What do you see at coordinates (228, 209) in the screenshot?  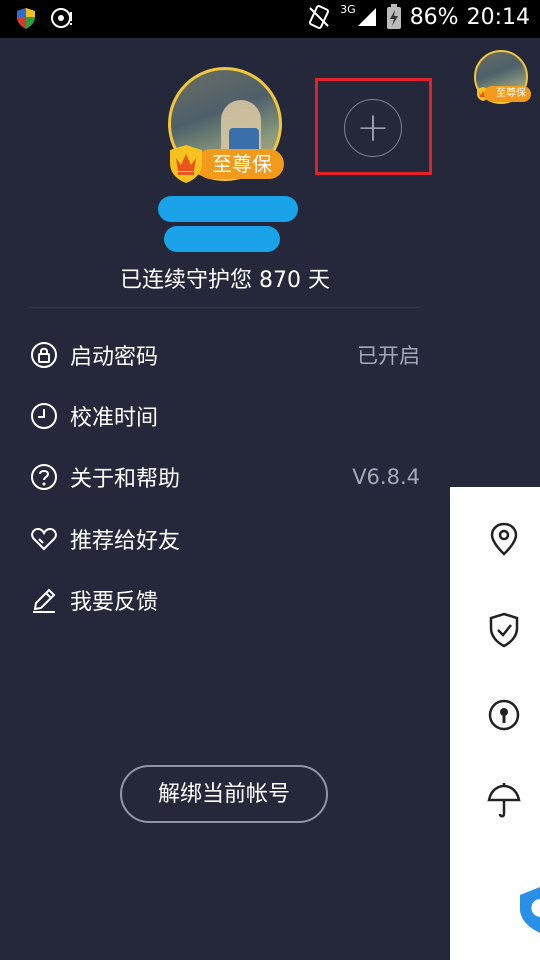 I see `redacted-username` at bounding box center [228, 209].